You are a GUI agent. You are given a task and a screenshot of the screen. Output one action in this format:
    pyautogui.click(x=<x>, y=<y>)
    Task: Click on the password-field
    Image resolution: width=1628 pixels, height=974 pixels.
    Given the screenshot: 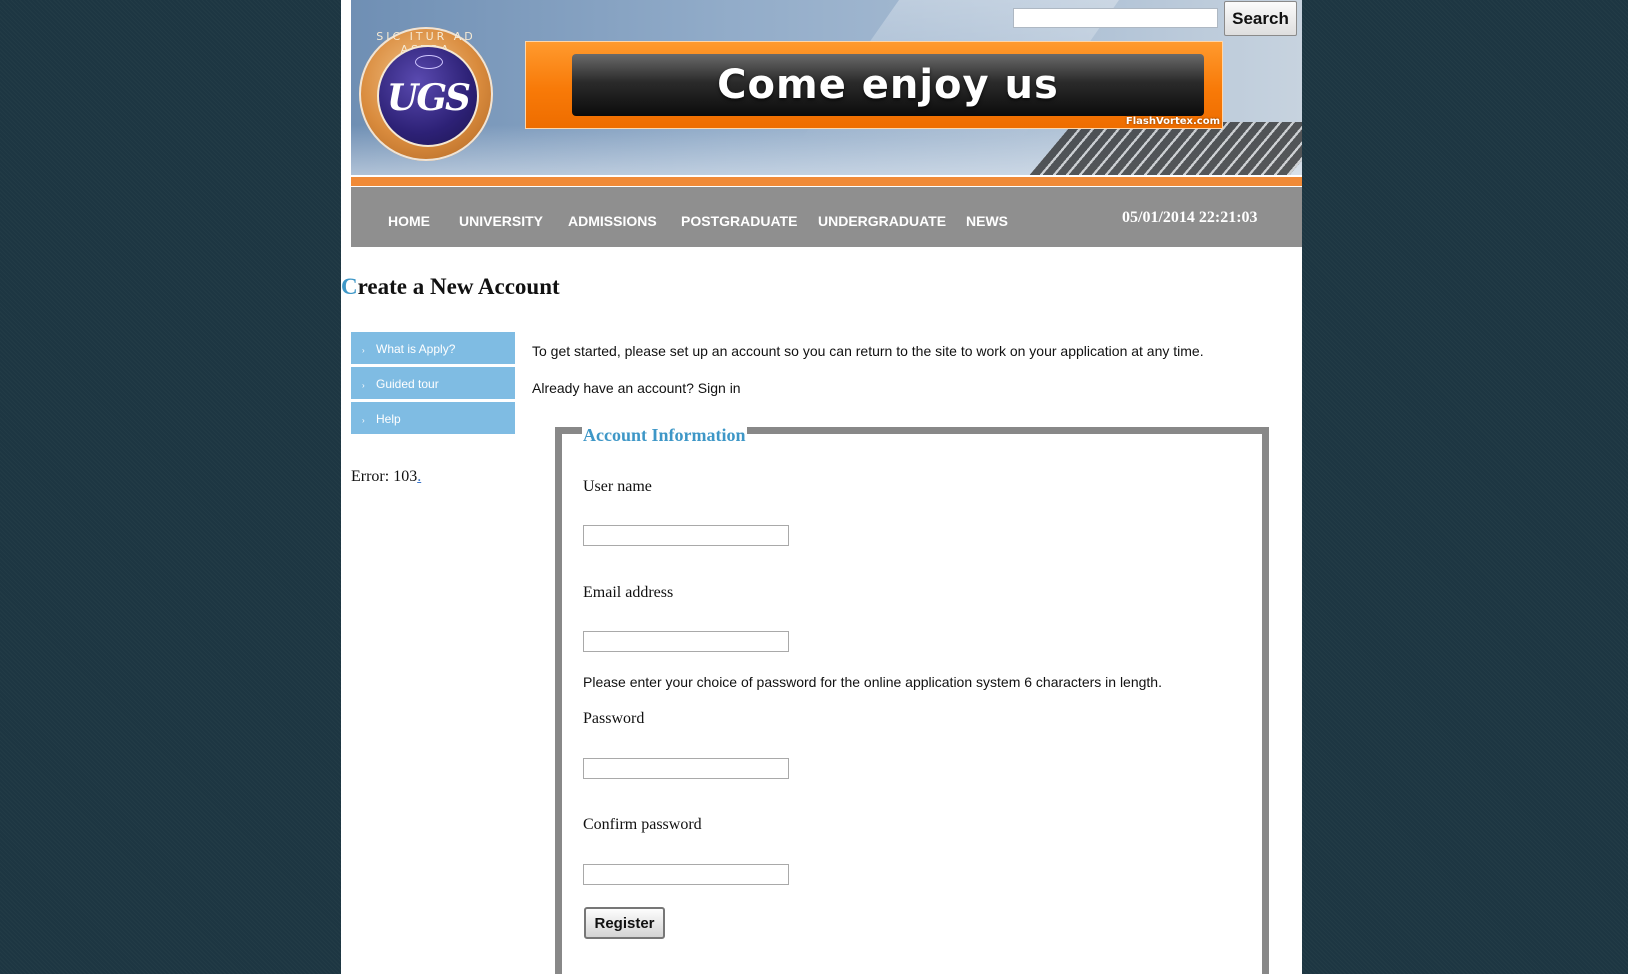 What is the action you would take?
    pyautogui.click(x=686, y=768)
    